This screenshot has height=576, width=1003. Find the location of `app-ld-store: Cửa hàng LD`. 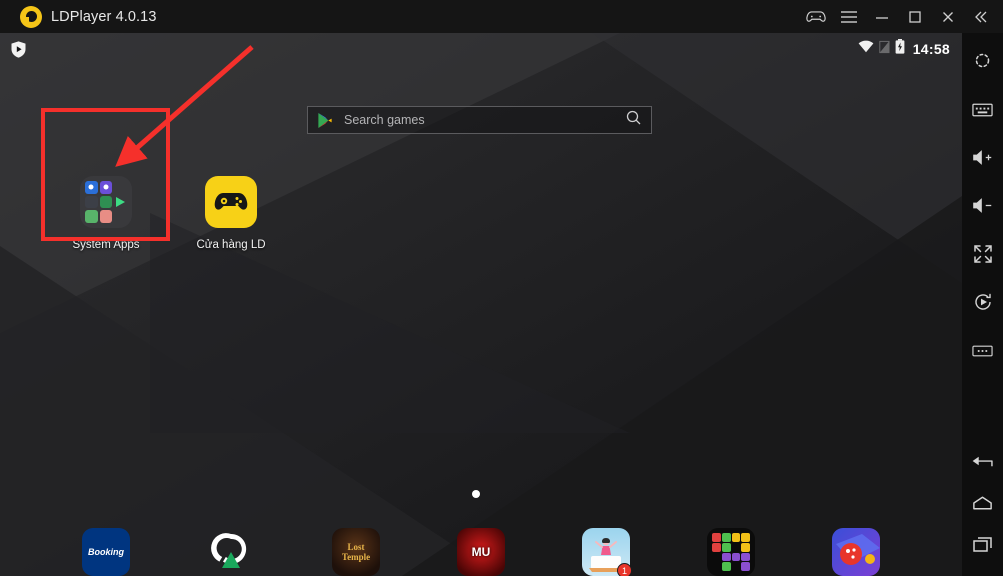

app-ld-store: Cửa hàng LD is located at coordinates (231, 214).